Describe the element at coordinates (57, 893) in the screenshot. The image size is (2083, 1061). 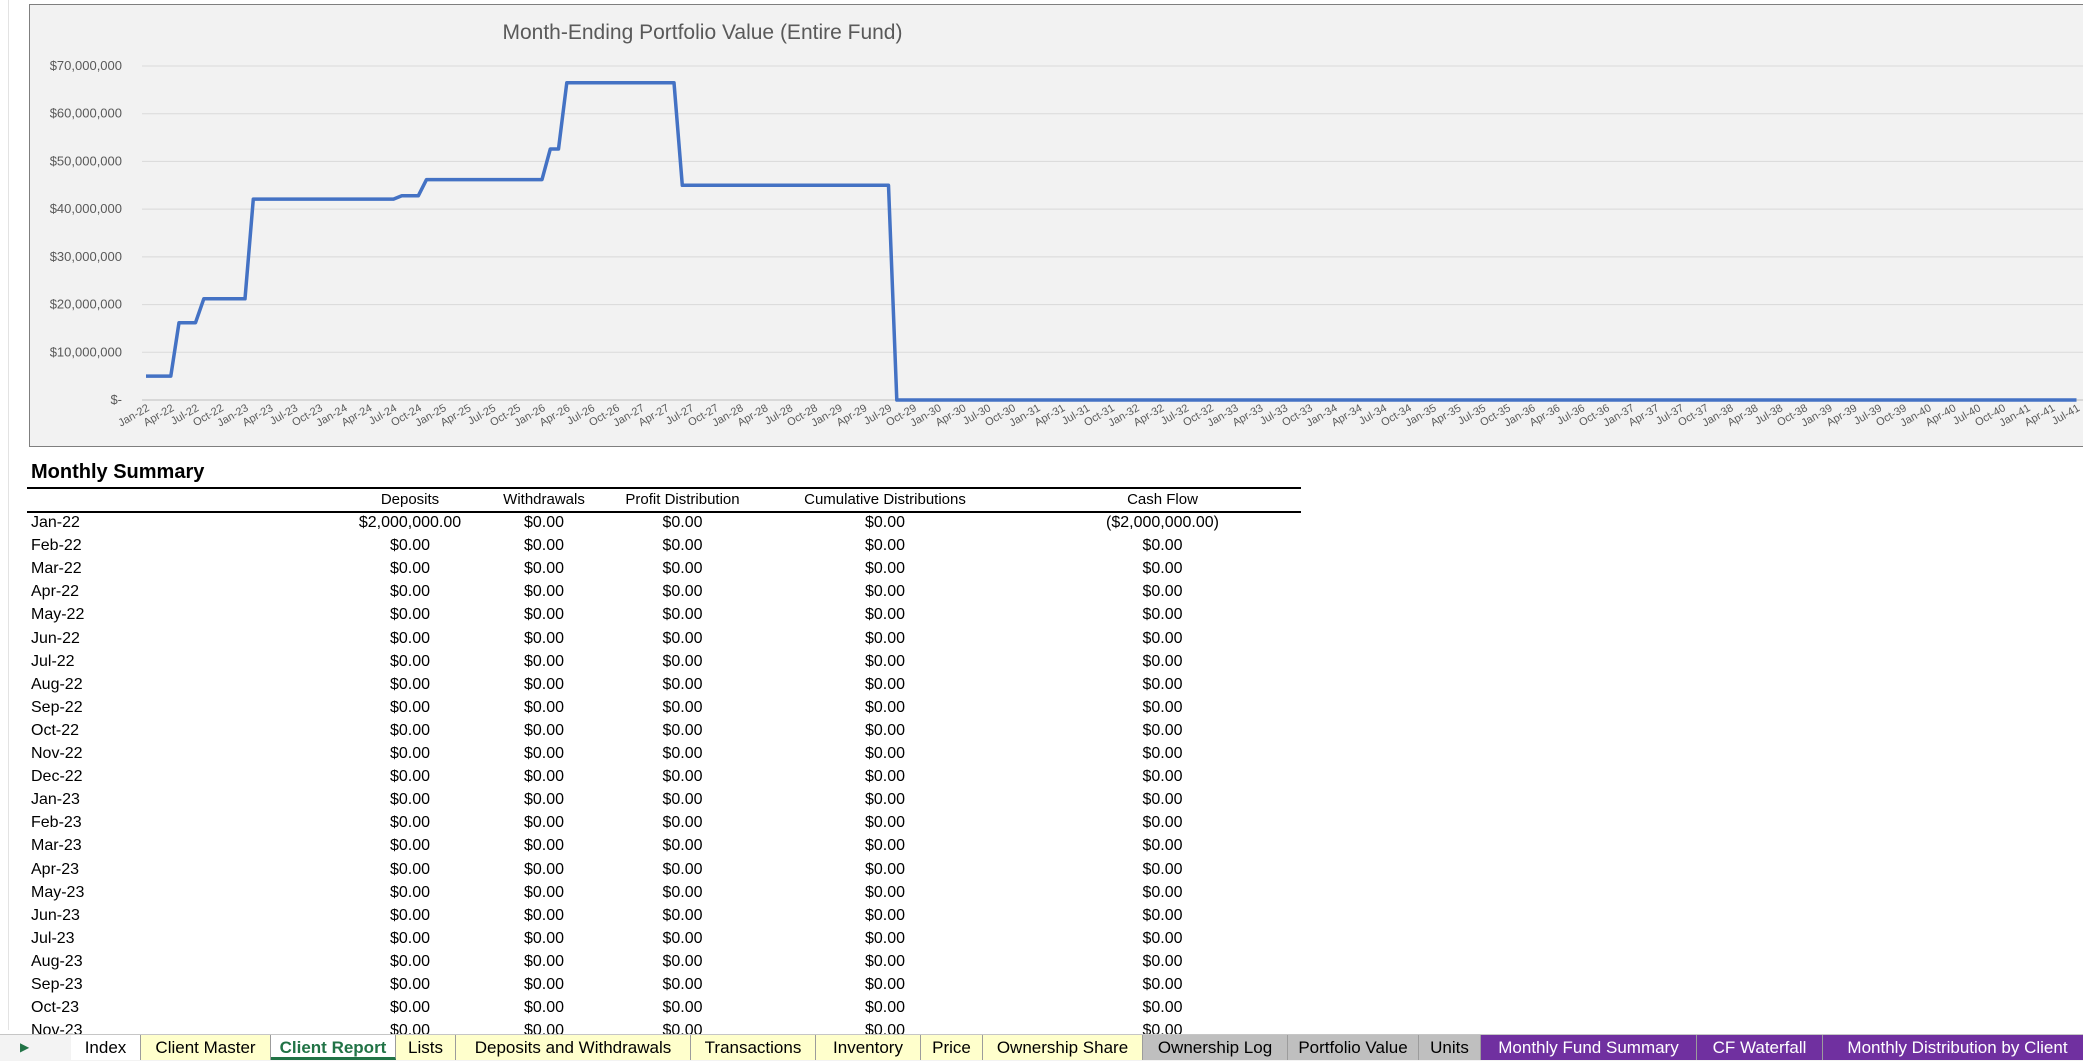
I see `month-cell: May-23` at that location.